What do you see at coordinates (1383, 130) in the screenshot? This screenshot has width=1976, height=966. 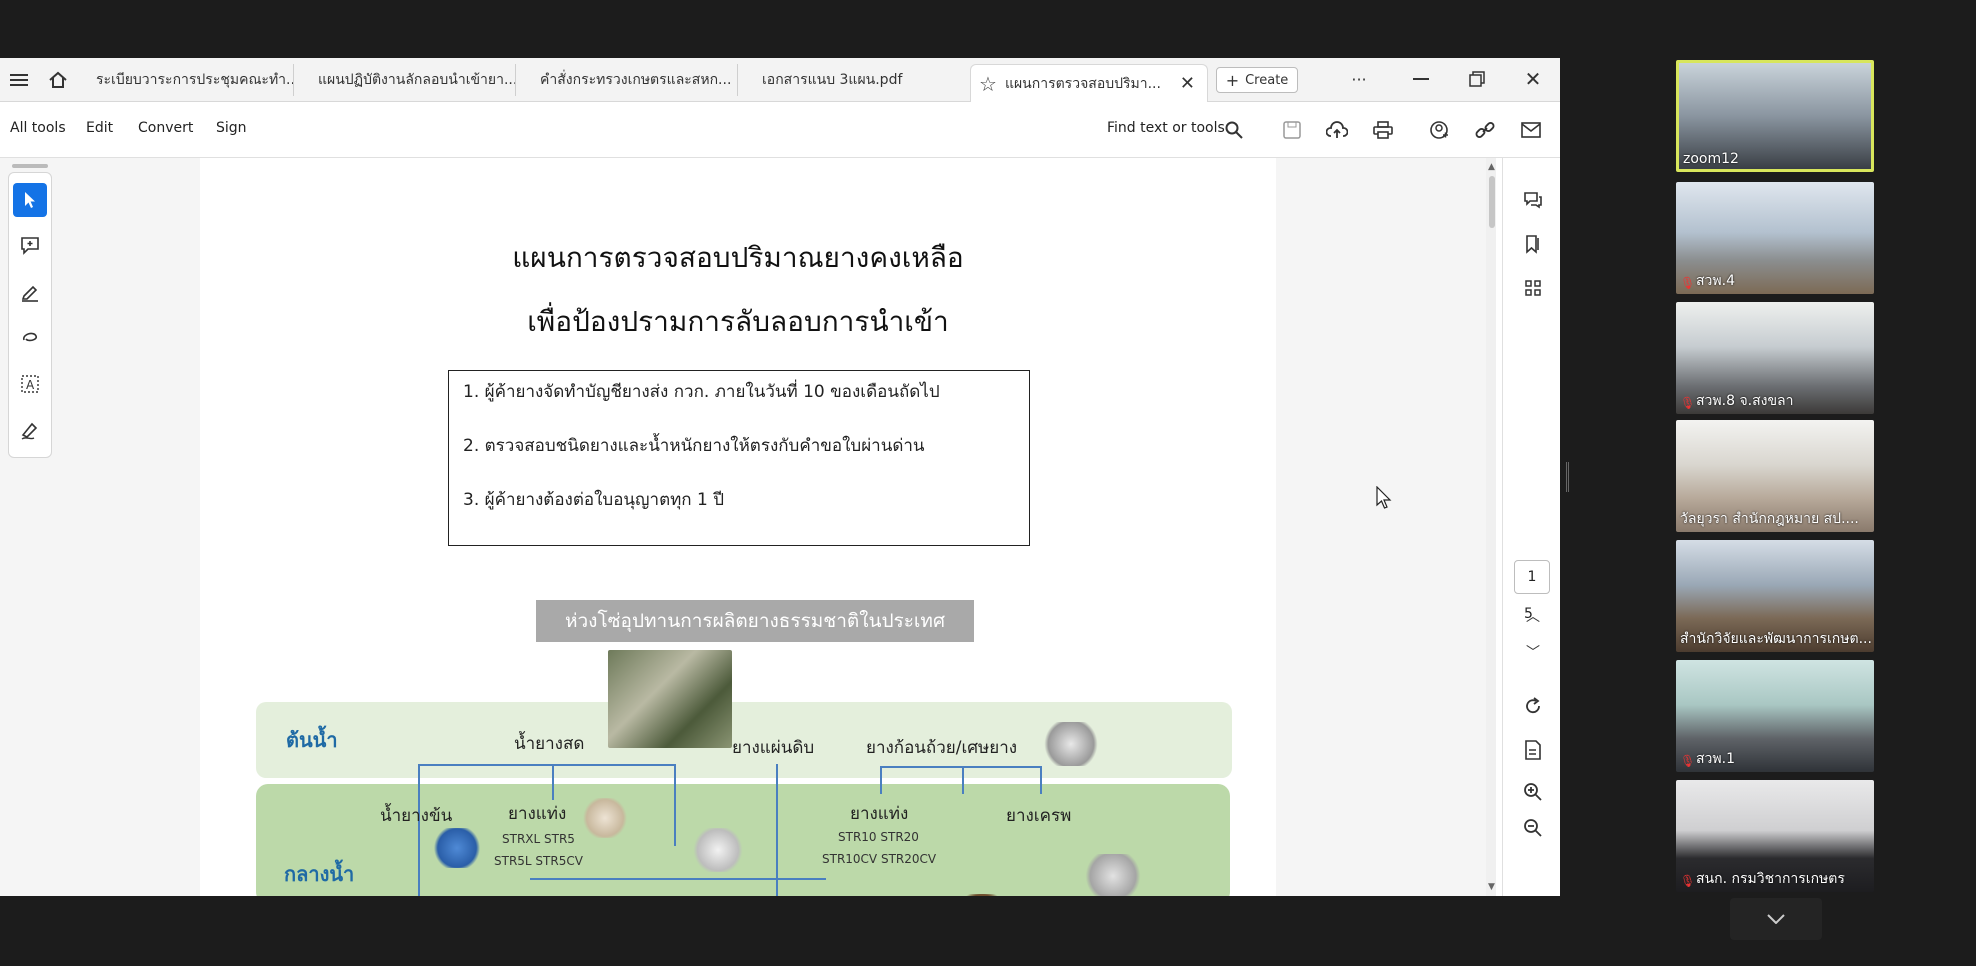 I see `print-icon` at bounding box center [1383, 130].